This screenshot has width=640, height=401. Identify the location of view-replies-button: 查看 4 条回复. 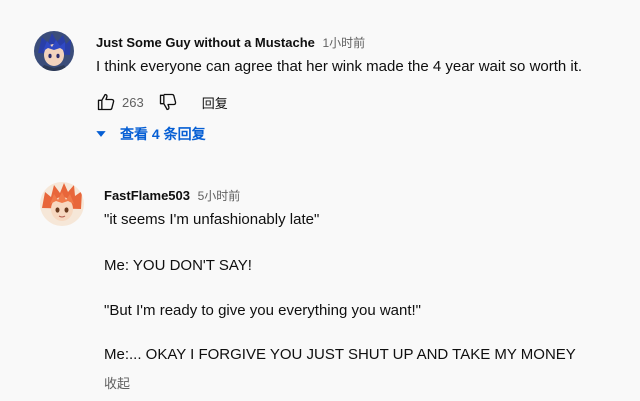
(150, 134).